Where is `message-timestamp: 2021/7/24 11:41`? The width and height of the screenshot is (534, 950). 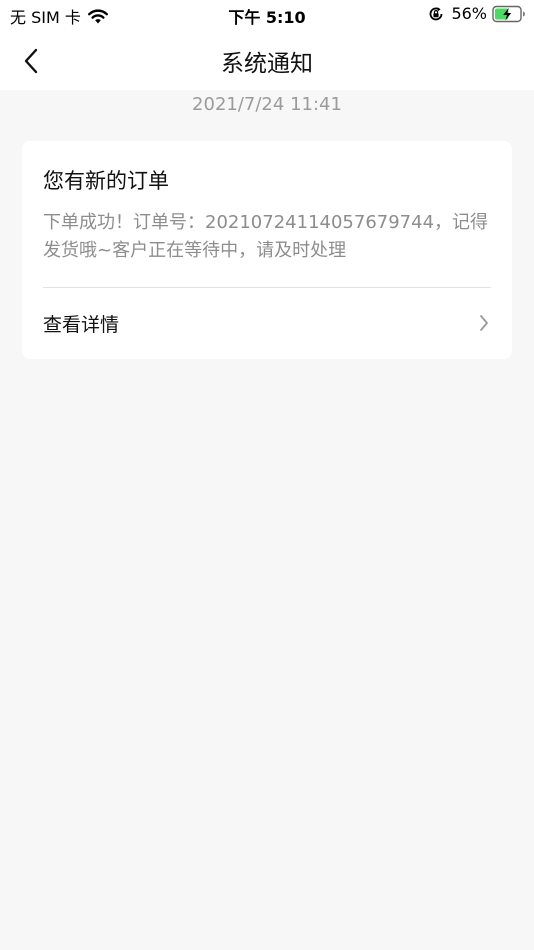
message-timestamp: 2021/7/24 11:41 is located at coordinates (267, 104).